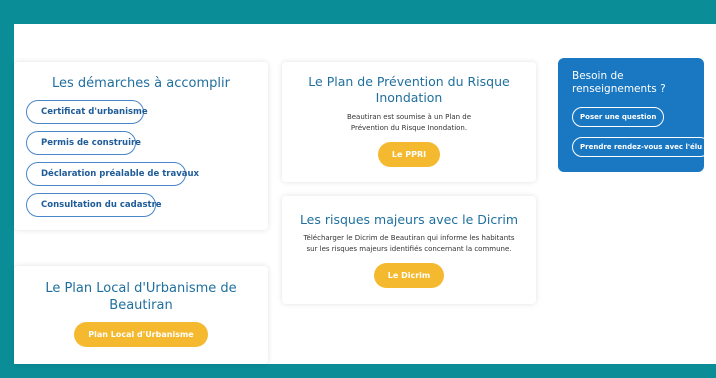 Image resolution: width=716 pixels, height=378 pixels. What do you see at coordinates (141, 297) in the screenshot?
I see `plu-title: Le Plan Local d'Urbanisme de Beautiran` at bounding box center [141, 297].